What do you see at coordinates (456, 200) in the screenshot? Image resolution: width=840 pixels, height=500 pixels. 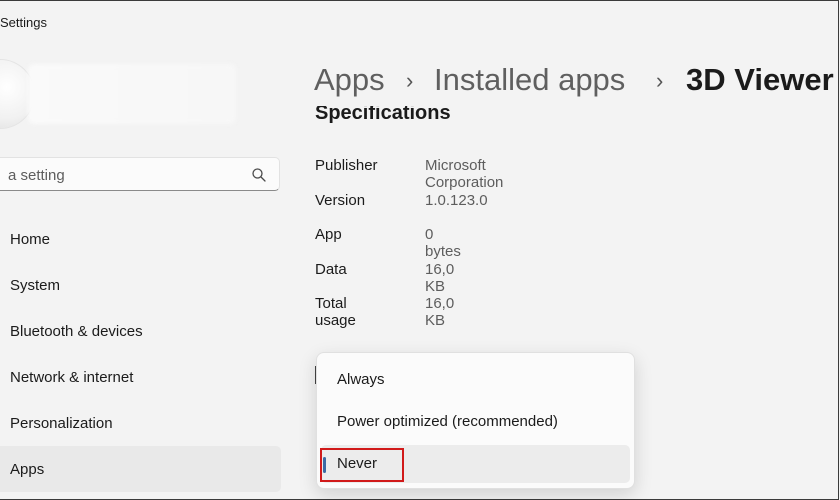 I see `spec-value: 1.0.123.0` at bounding box center [456, 200].